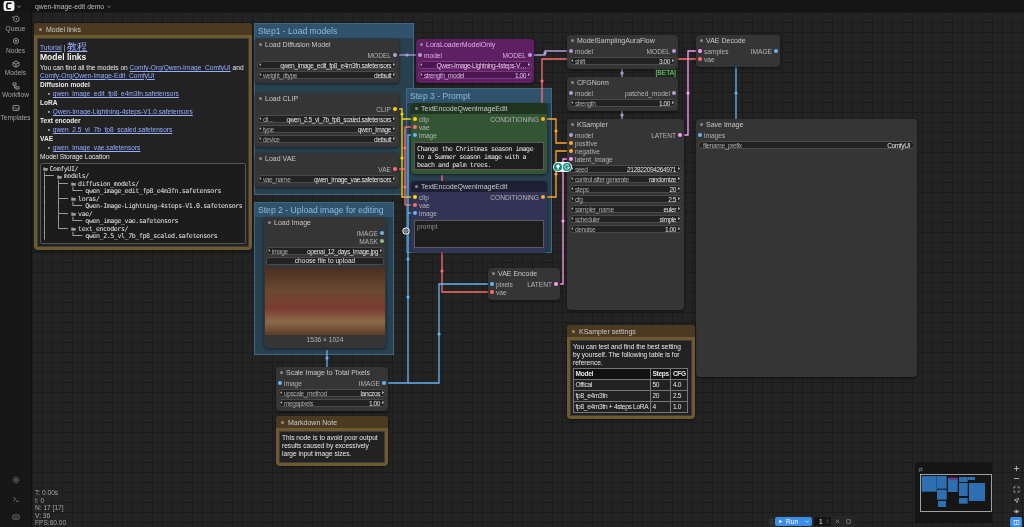 Image resolution: width=1024 pixels, height=527 pixels. What do you see at coordinates (953, 492) in the screenshot?
I see `minimap-drawing` at bounding box center [953, 492].